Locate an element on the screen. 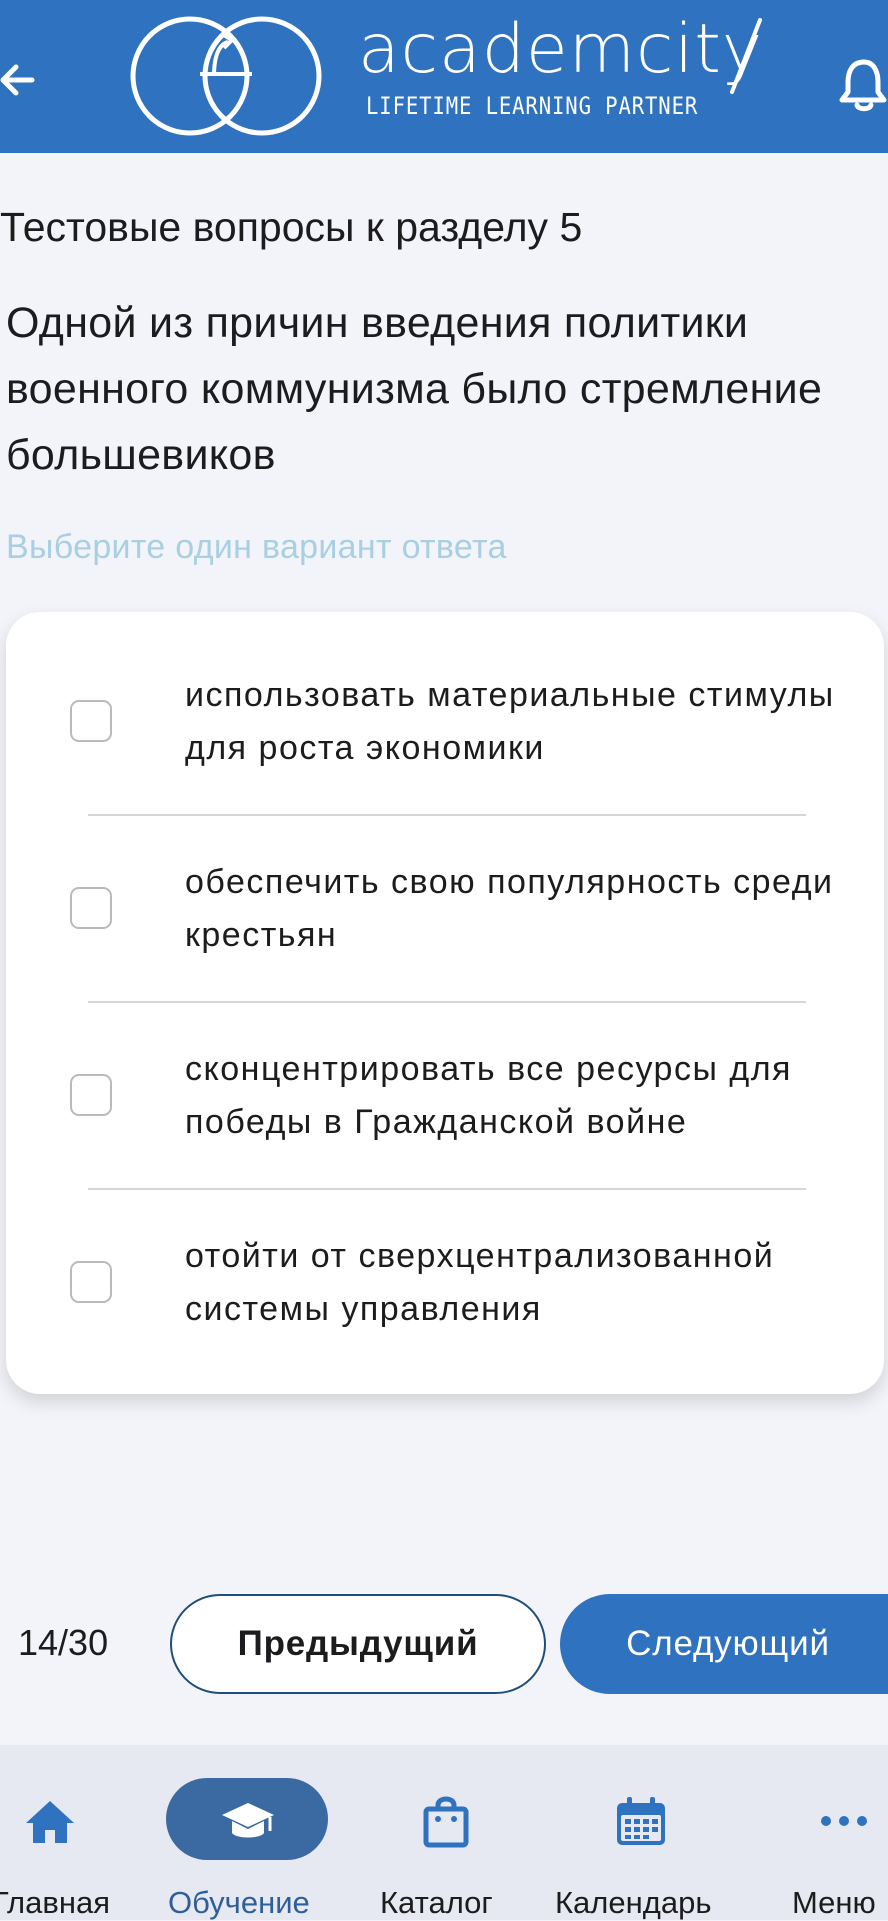 The height and width of the screenshot is (1921, 888). arrow-left-icon is located at coordinates (17, 80).